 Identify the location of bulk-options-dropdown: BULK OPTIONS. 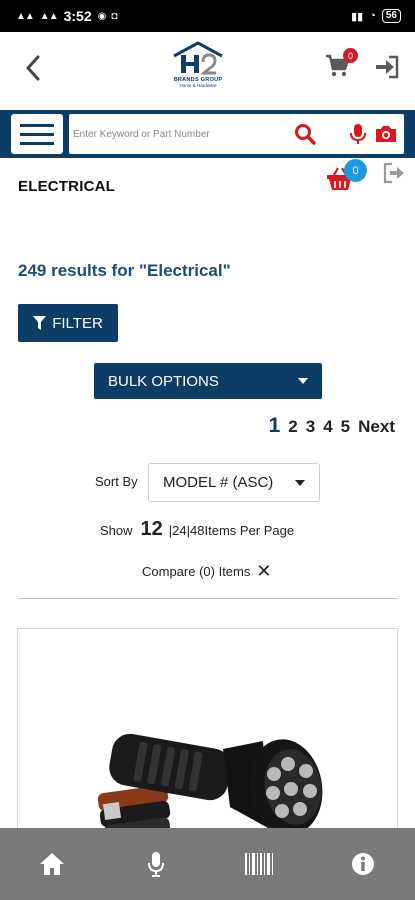
(208, 381).